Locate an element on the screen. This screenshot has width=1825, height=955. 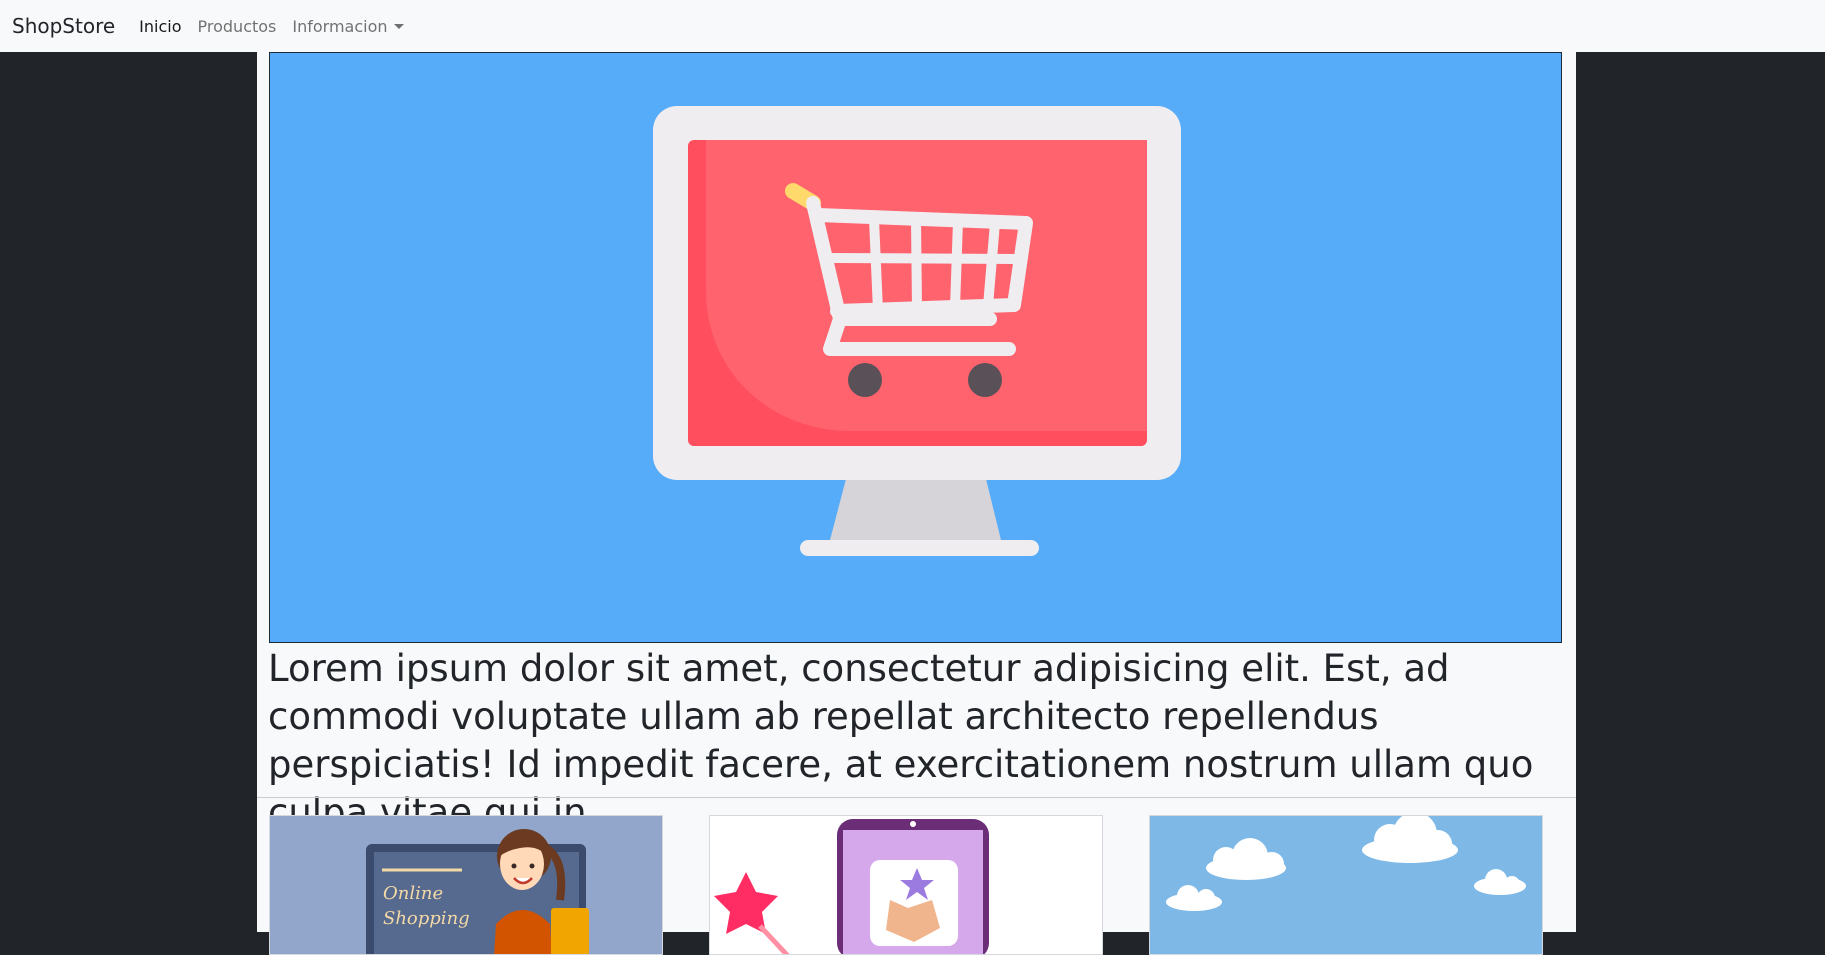
nav-dropdown-informacion: Informacion is located at coordinates (348, 26).